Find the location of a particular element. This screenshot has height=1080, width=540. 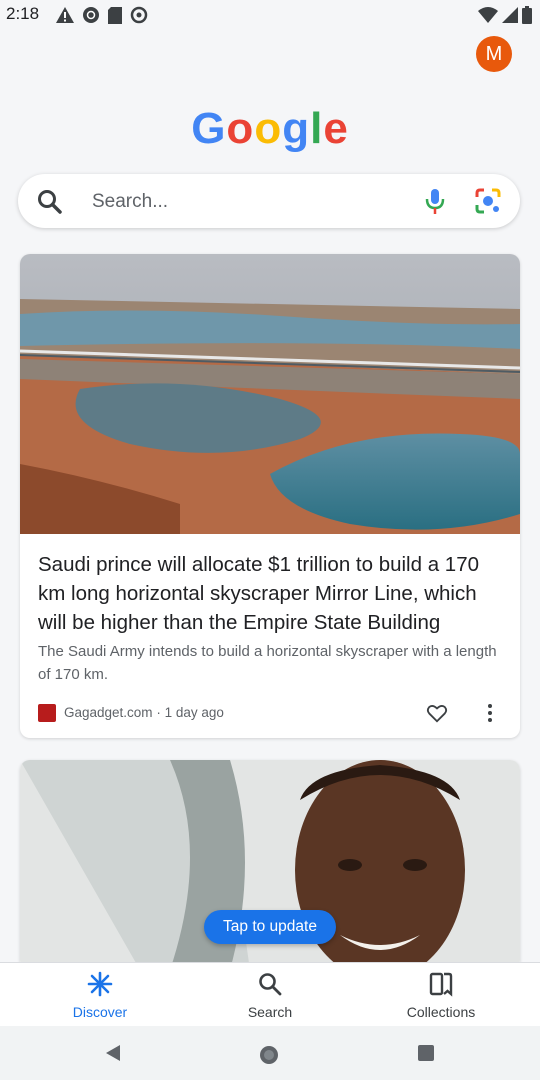

warning-icon is located at coordinates (65, 15).